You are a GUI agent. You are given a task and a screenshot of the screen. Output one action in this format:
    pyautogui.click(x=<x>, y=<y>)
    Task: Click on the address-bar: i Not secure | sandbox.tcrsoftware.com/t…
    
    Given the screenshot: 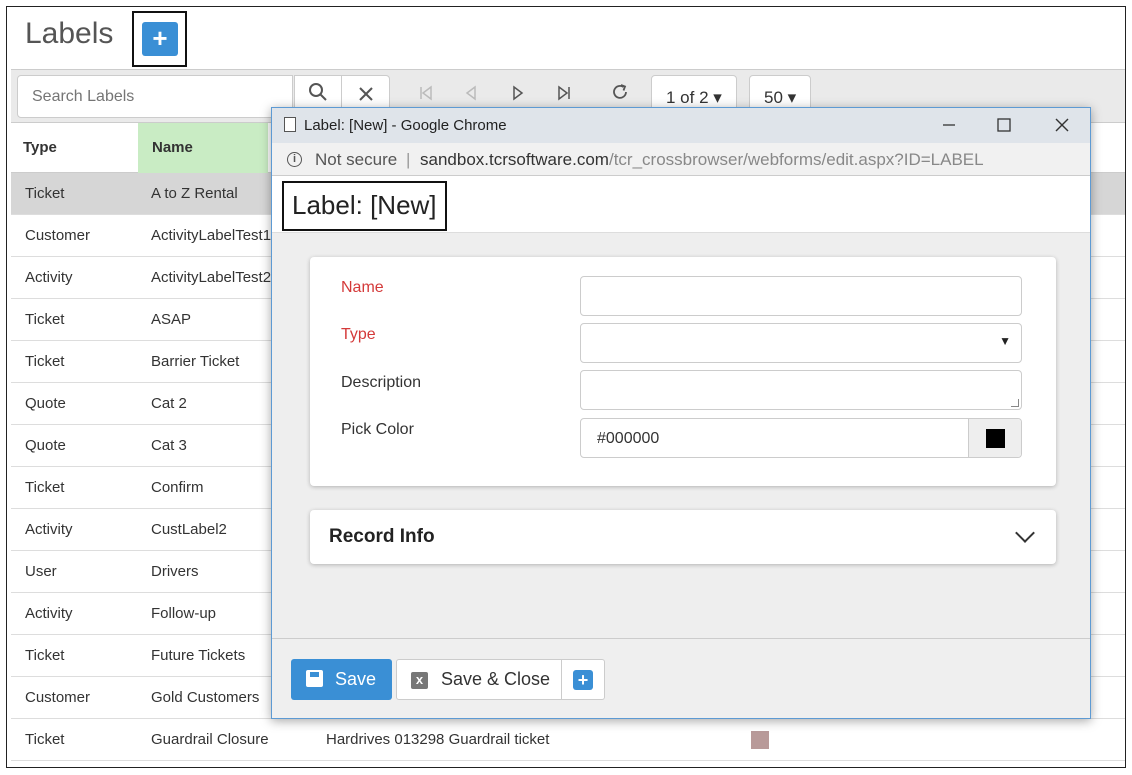 What is the action you would take?
    pyautogui.click(x=681, y=159)
    